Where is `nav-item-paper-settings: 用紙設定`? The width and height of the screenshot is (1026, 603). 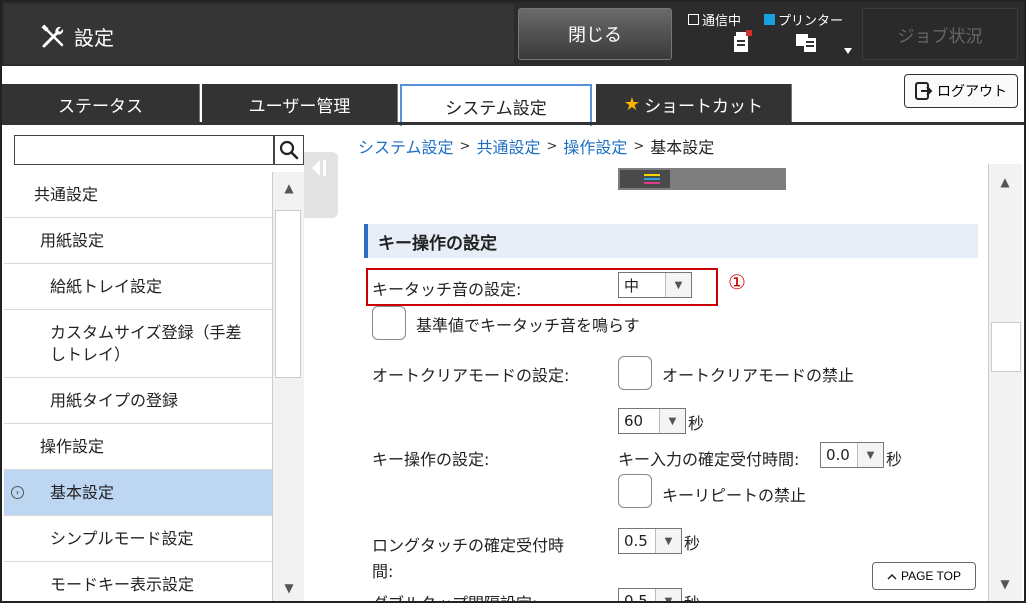 nav-item-paper-settings: 用紙設定 is located at coordinates (138, 241).